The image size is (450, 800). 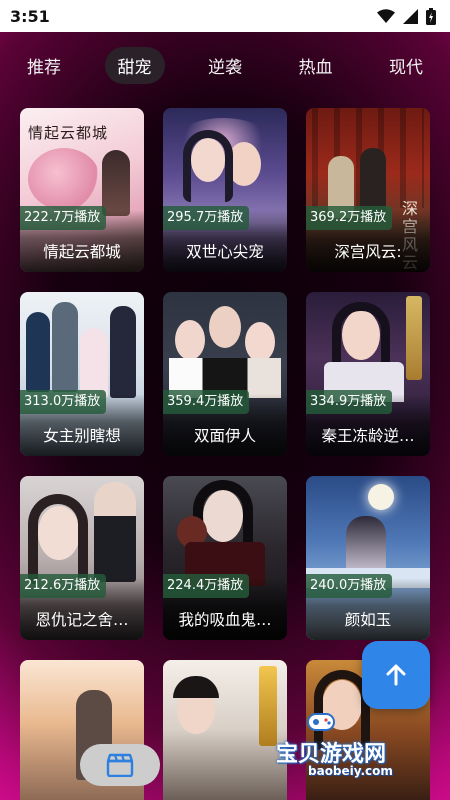 I want to click on tab-comeback: 逆袭, so click(x=225, y=65).